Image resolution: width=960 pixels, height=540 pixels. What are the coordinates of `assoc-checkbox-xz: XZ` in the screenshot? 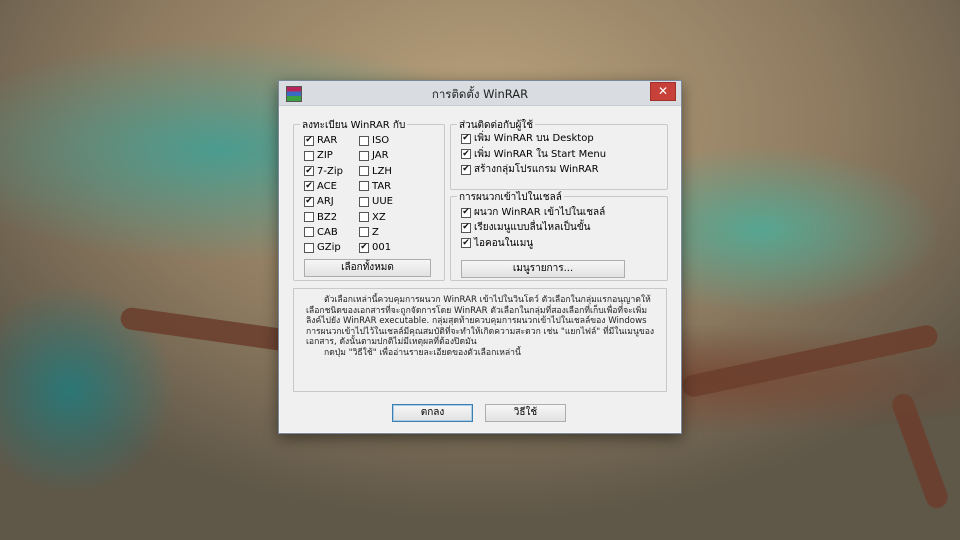 It's located at (372, 217).